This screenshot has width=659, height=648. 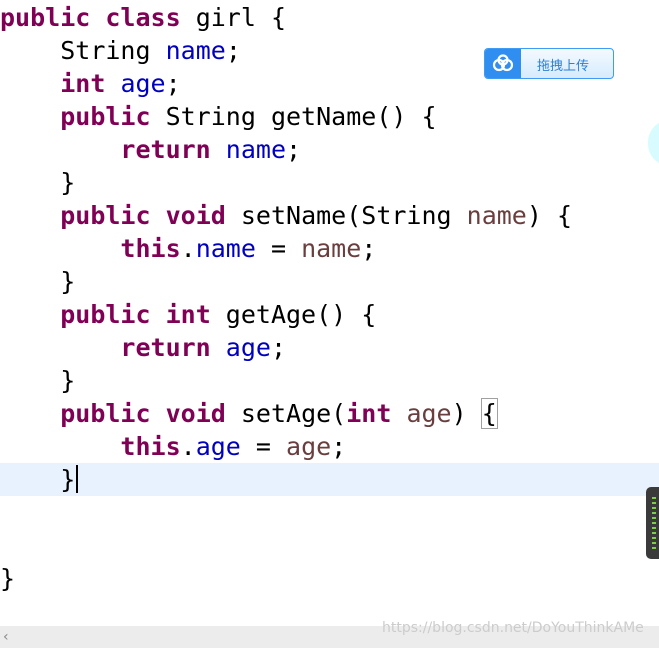 I want to click on scroll-left-arrow-icon: ‹, so click(x=10, y=637).